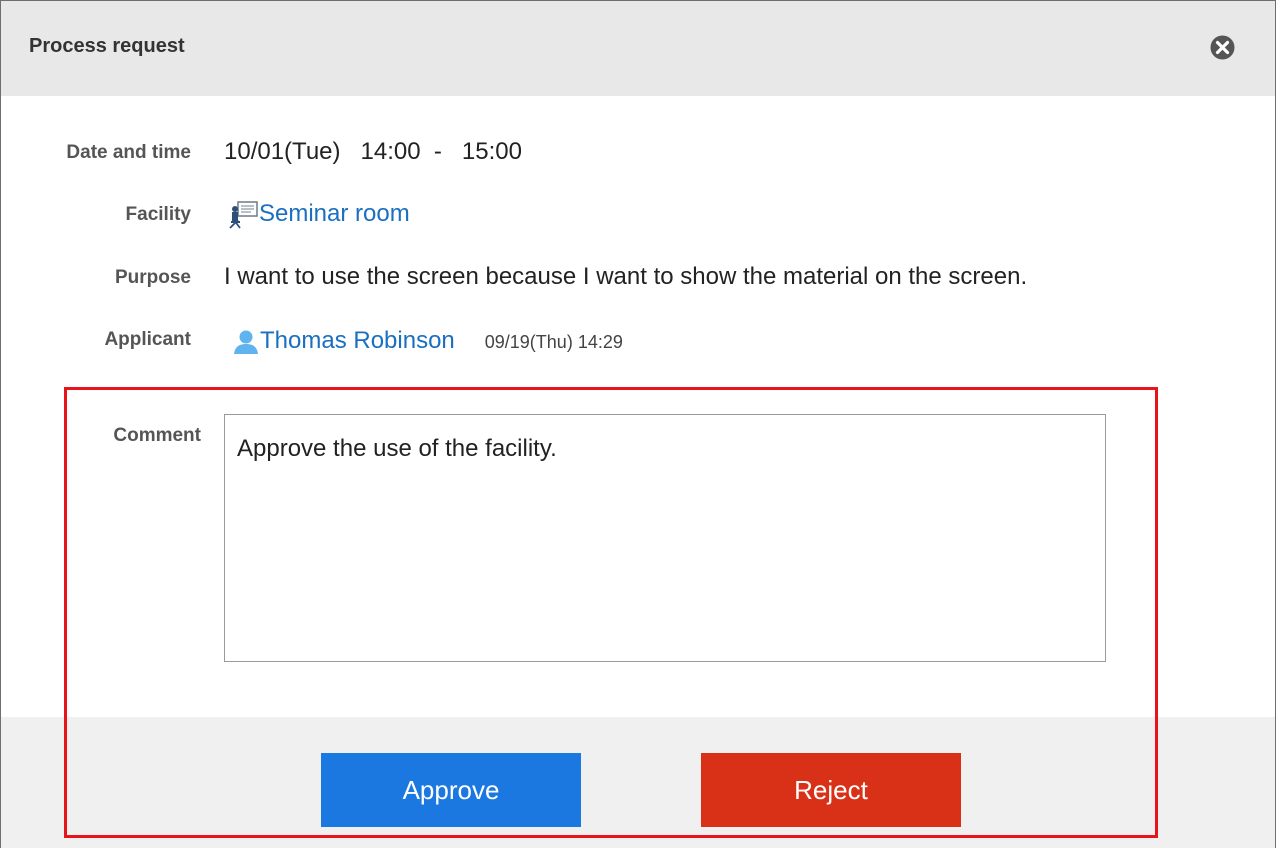 The height and width of the screenshot is (848, 1278). What do you see at coordinates (128, 152) in the screenshot?
I see `date-time-label: Date and time` at bounding box center [128, 152].